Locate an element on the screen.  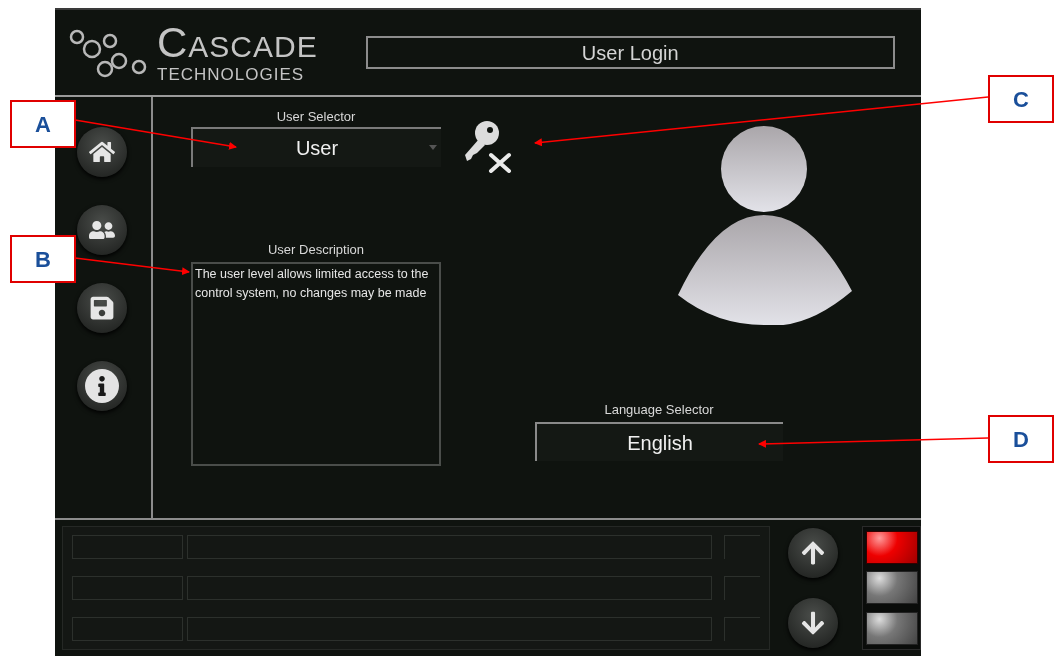
window-title: User Login is located at coordinates (630, 52).